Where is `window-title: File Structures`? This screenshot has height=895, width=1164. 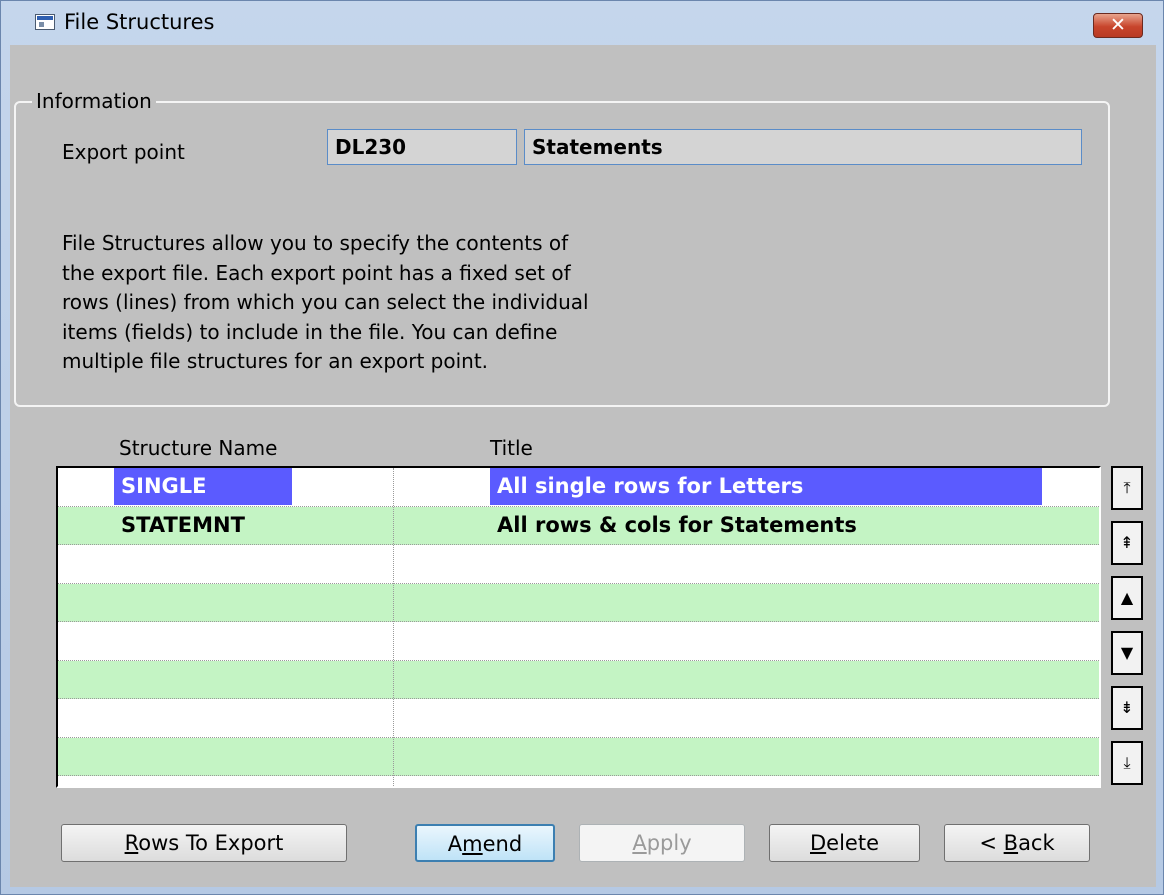 window-title: File Structures is located at coordinates (139, 22).